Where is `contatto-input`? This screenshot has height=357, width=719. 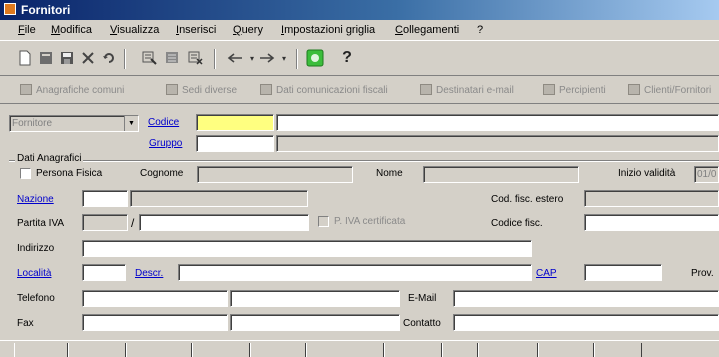
contatto-input is located at coordinates (586, 322).